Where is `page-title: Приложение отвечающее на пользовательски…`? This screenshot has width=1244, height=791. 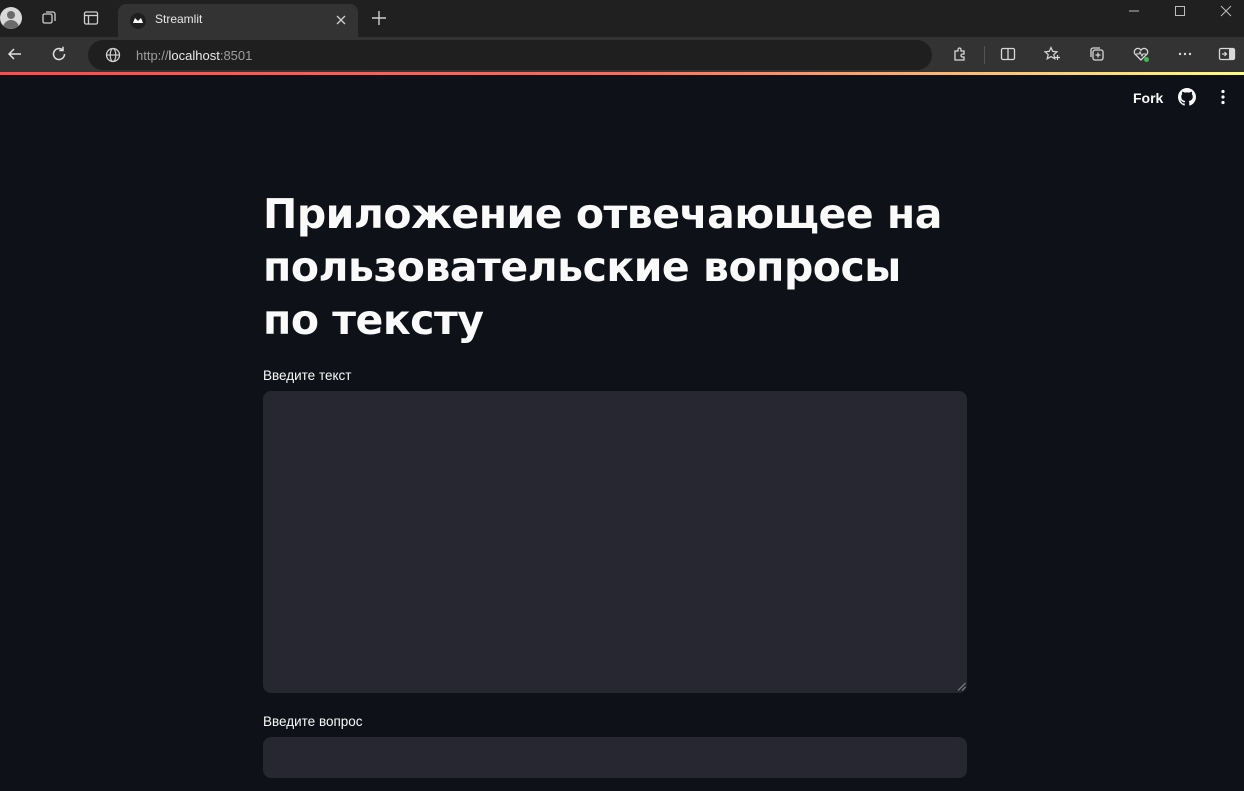 page-title: Приложение отвечающее на пользовательски… is located at coordinates (602, 267).